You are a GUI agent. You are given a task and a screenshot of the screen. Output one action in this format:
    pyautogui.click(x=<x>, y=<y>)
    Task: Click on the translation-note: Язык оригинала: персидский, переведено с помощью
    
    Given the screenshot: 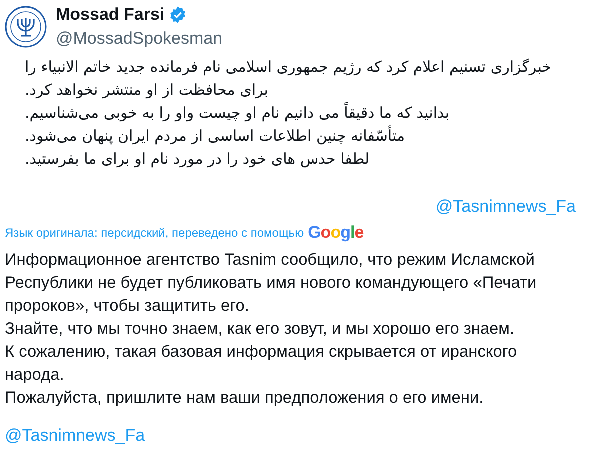 What is the action you would take?
    pyautogui.click(x=154, y=233)
    